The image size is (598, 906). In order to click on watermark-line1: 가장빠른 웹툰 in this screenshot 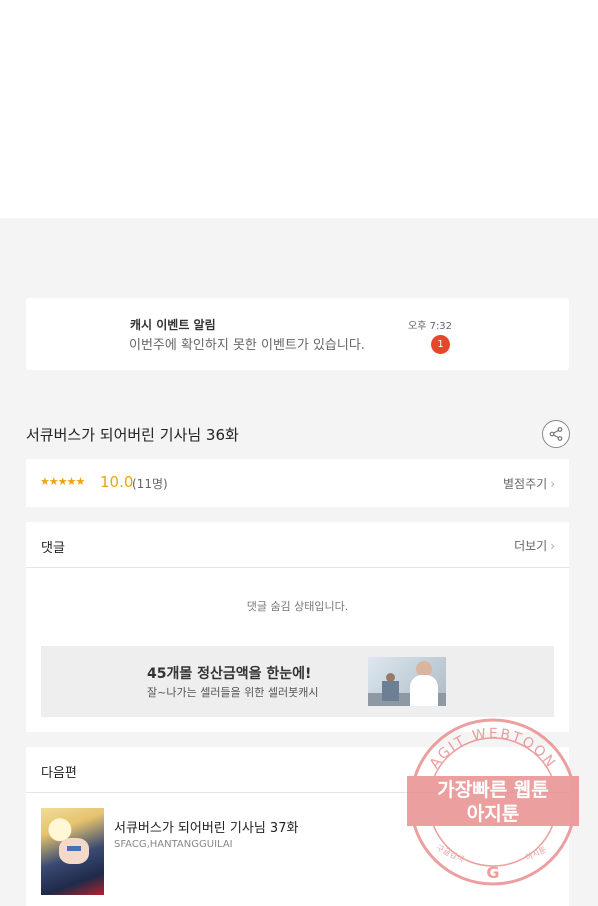, I will do `click(493, 790)`.